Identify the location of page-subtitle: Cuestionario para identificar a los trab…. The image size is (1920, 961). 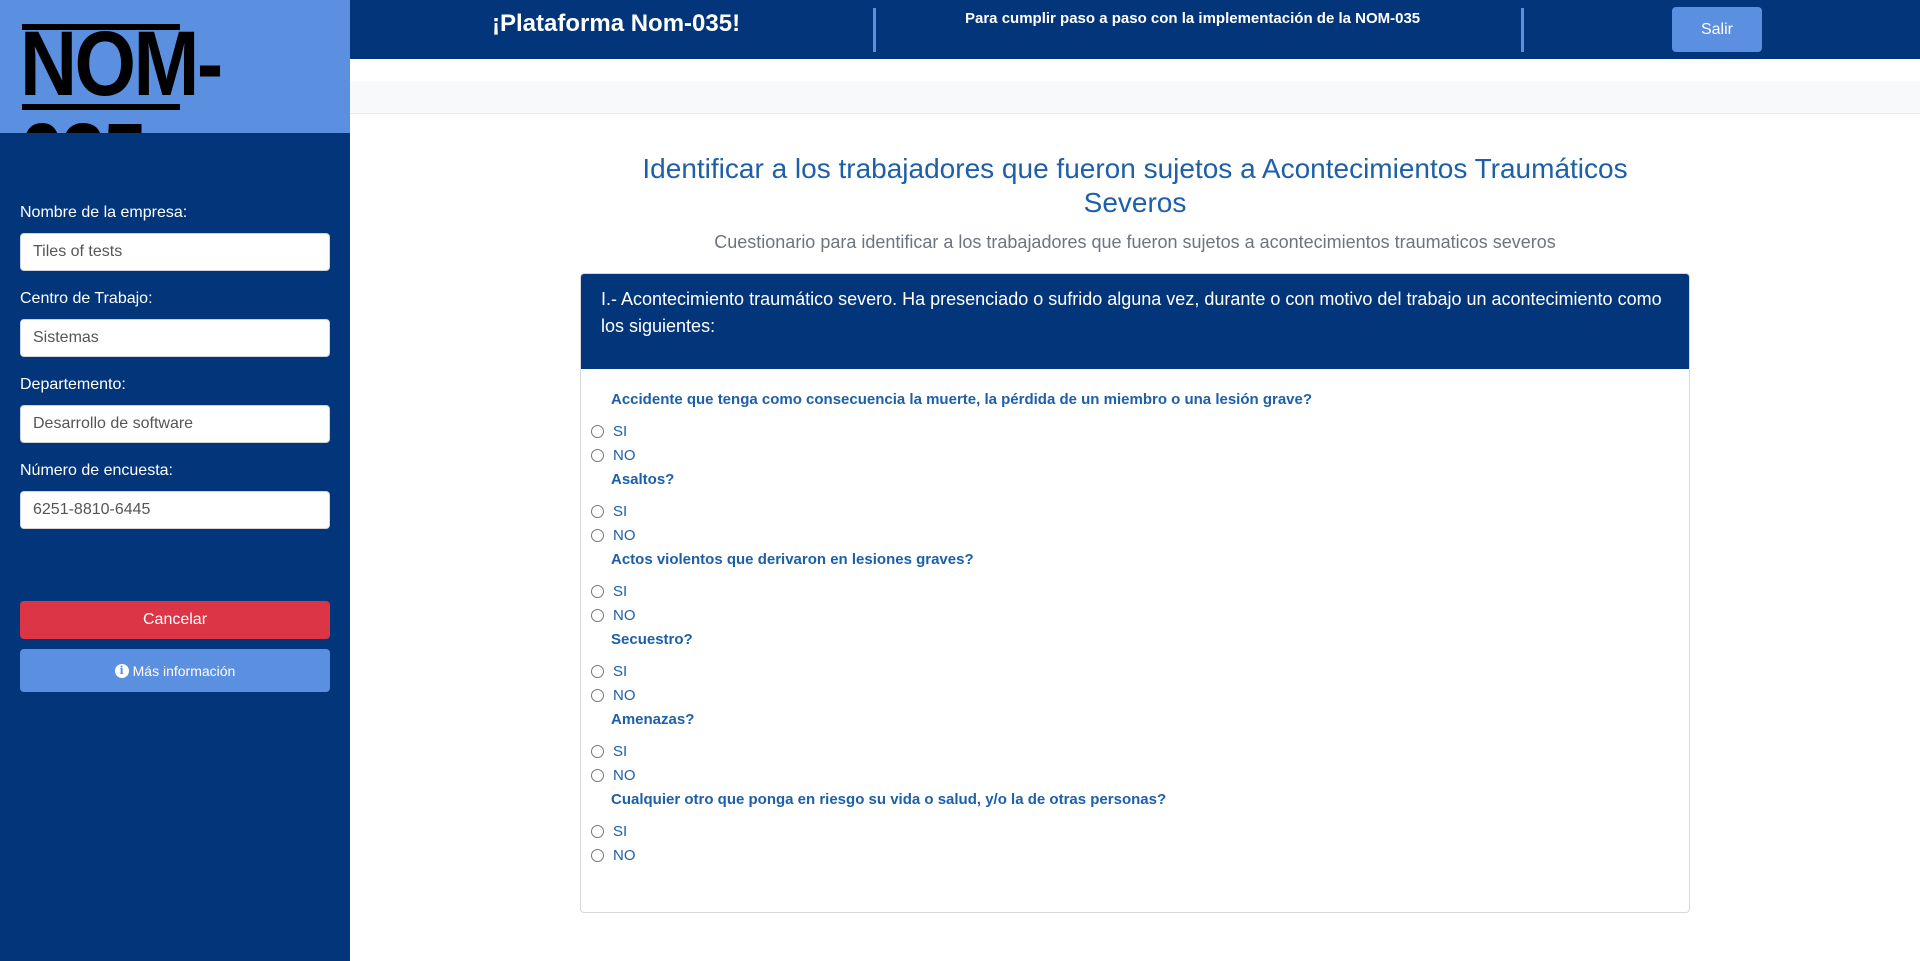
(1135, 242).